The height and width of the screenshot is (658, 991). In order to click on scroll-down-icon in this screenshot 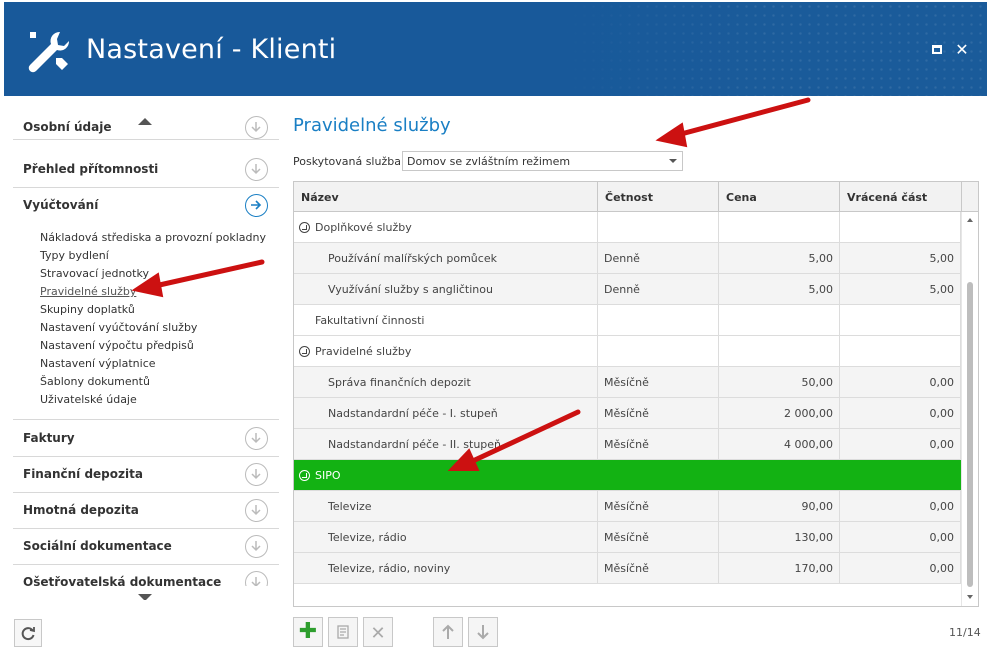, I will do `click(970, 597)`.